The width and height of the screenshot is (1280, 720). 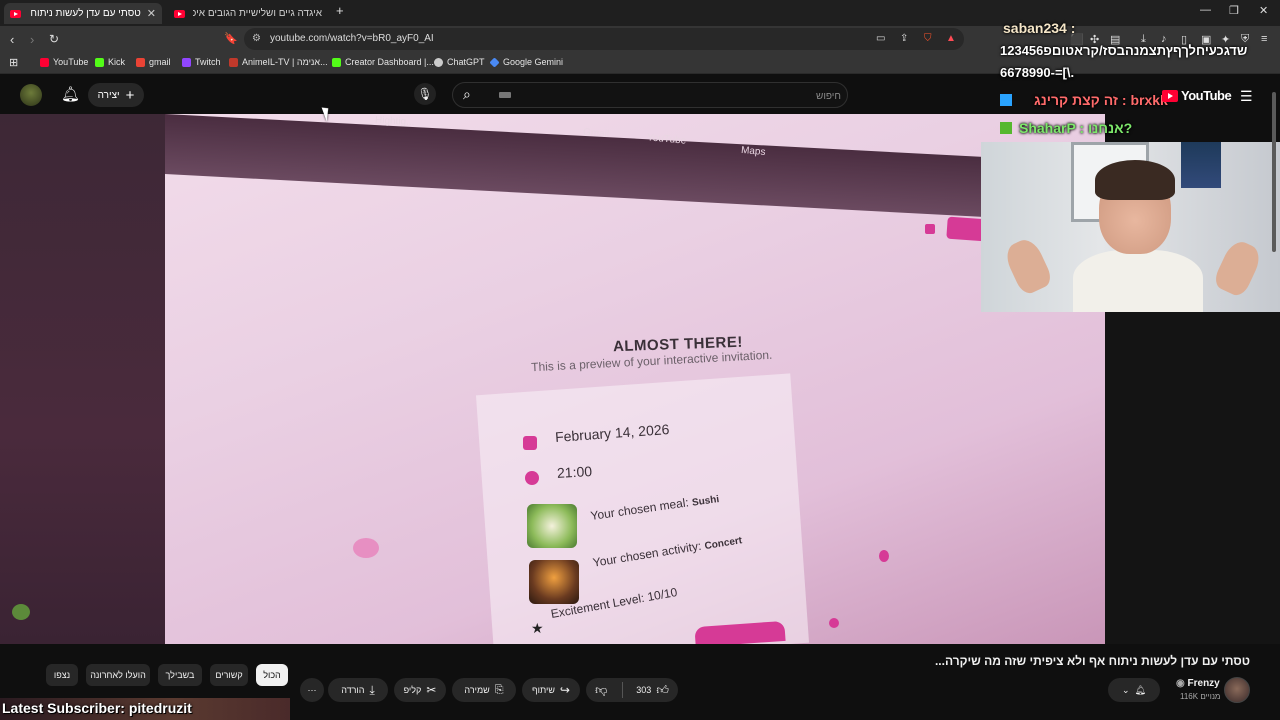 I want to click on download-button: הורדה ⤓, so click(x=358, y=690).